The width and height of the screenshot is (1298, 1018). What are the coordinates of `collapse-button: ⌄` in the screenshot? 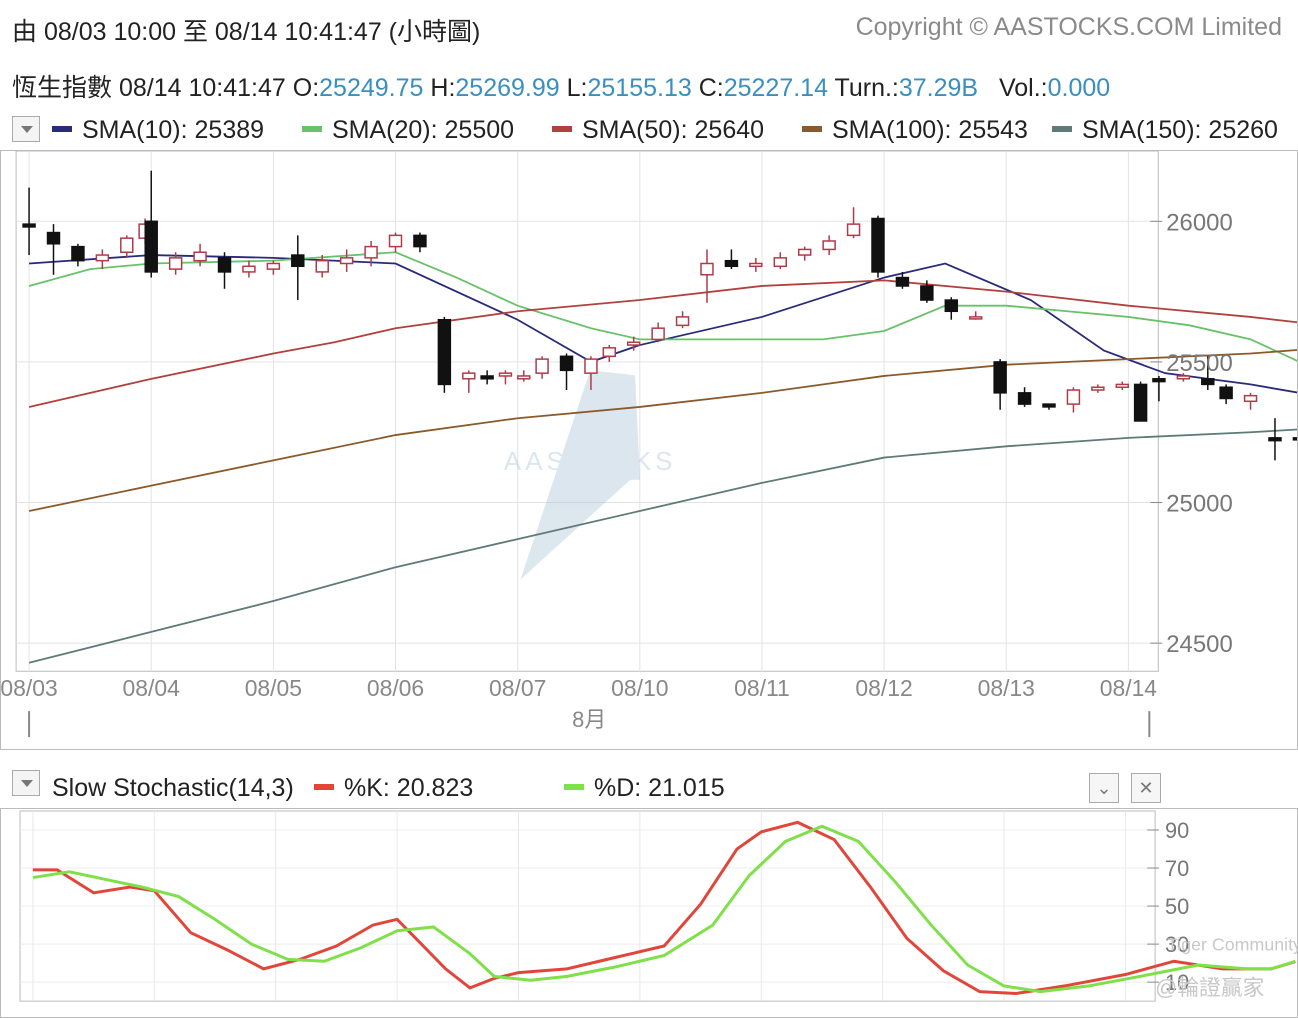 It's located at (1104, 788).